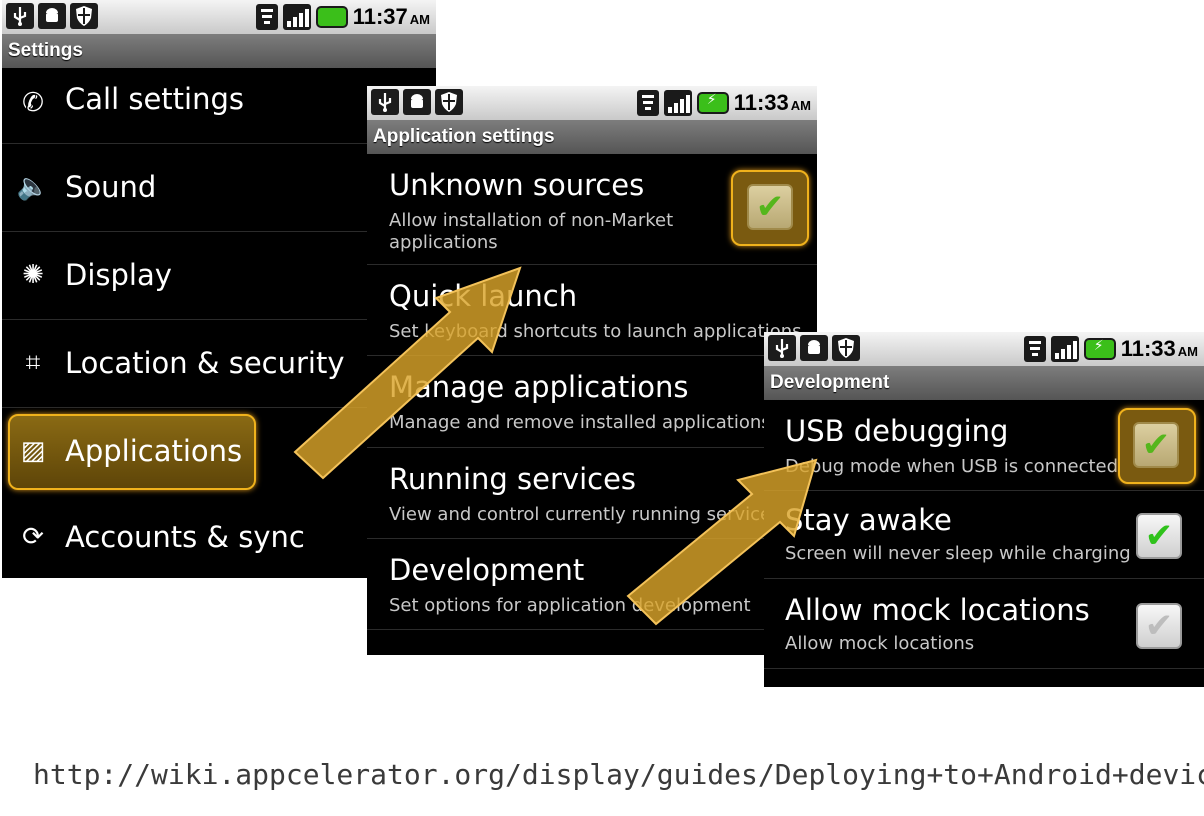 The image size is (1204, 816). I want to click on setting-title: USB debugging, so click(897, 431).